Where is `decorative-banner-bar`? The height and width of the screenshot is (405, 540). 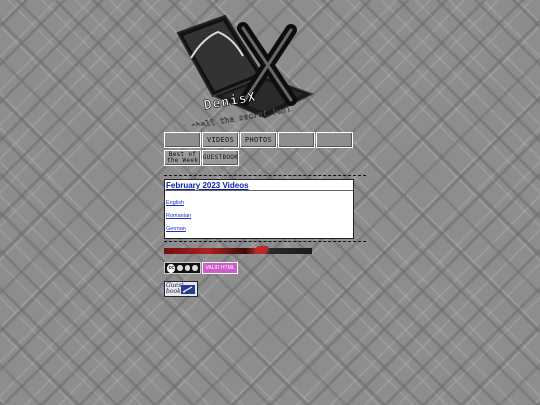 decorative-banner-bar is located at coordinates (238, 251).